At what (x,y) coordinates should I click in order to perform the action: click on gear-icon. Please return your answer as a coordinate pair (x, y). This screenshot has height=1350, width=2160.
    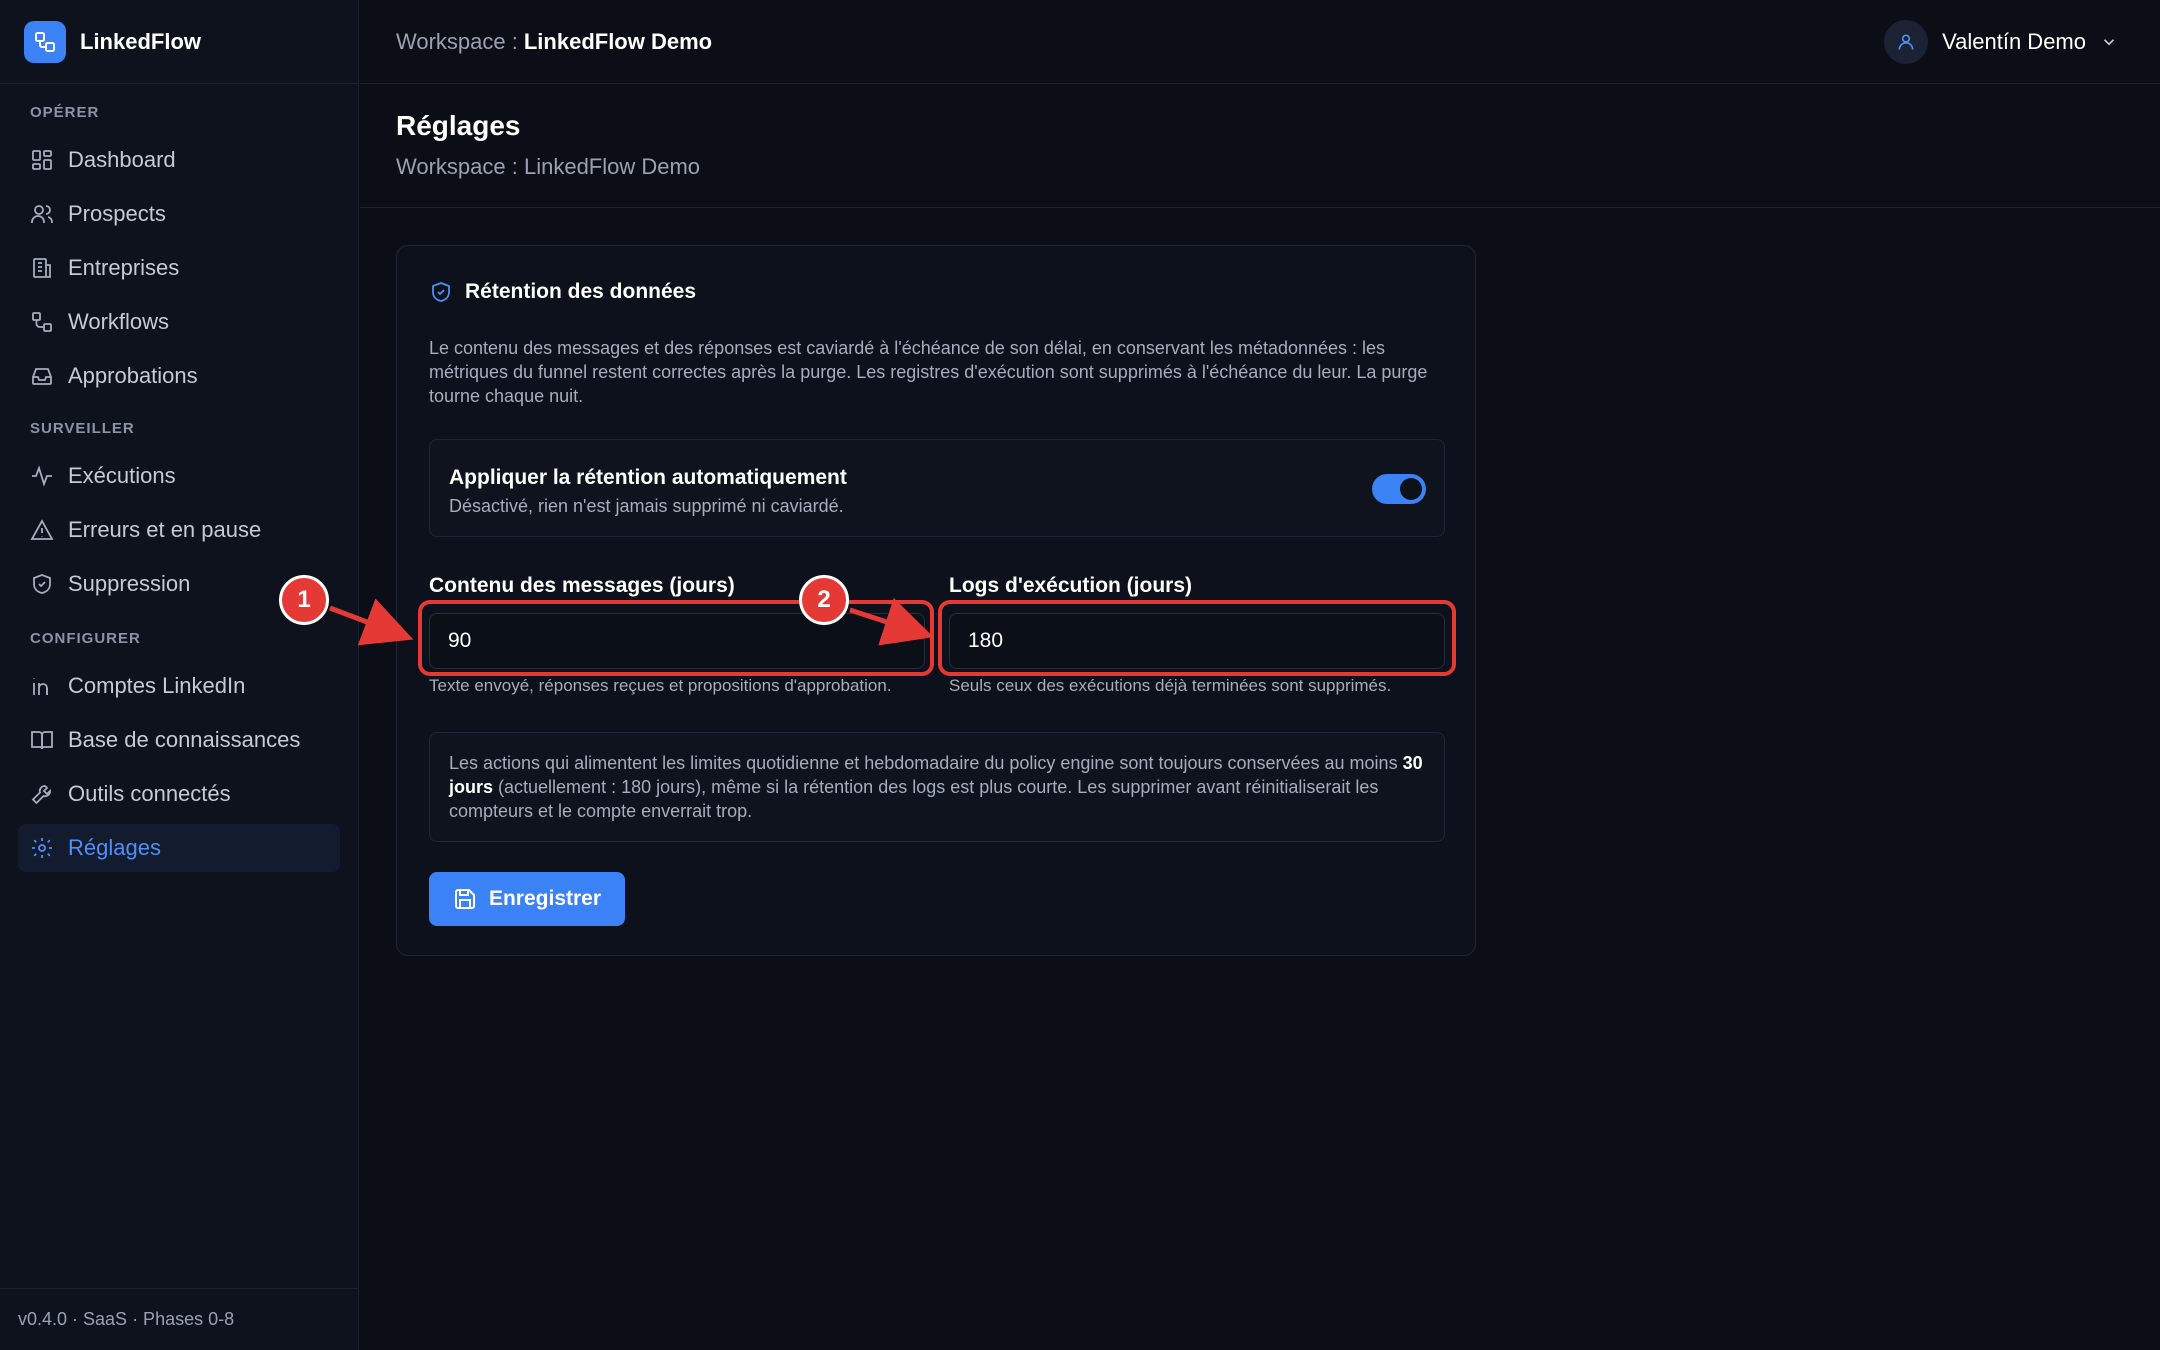
    Looking at the image, I should click on (42, 848).